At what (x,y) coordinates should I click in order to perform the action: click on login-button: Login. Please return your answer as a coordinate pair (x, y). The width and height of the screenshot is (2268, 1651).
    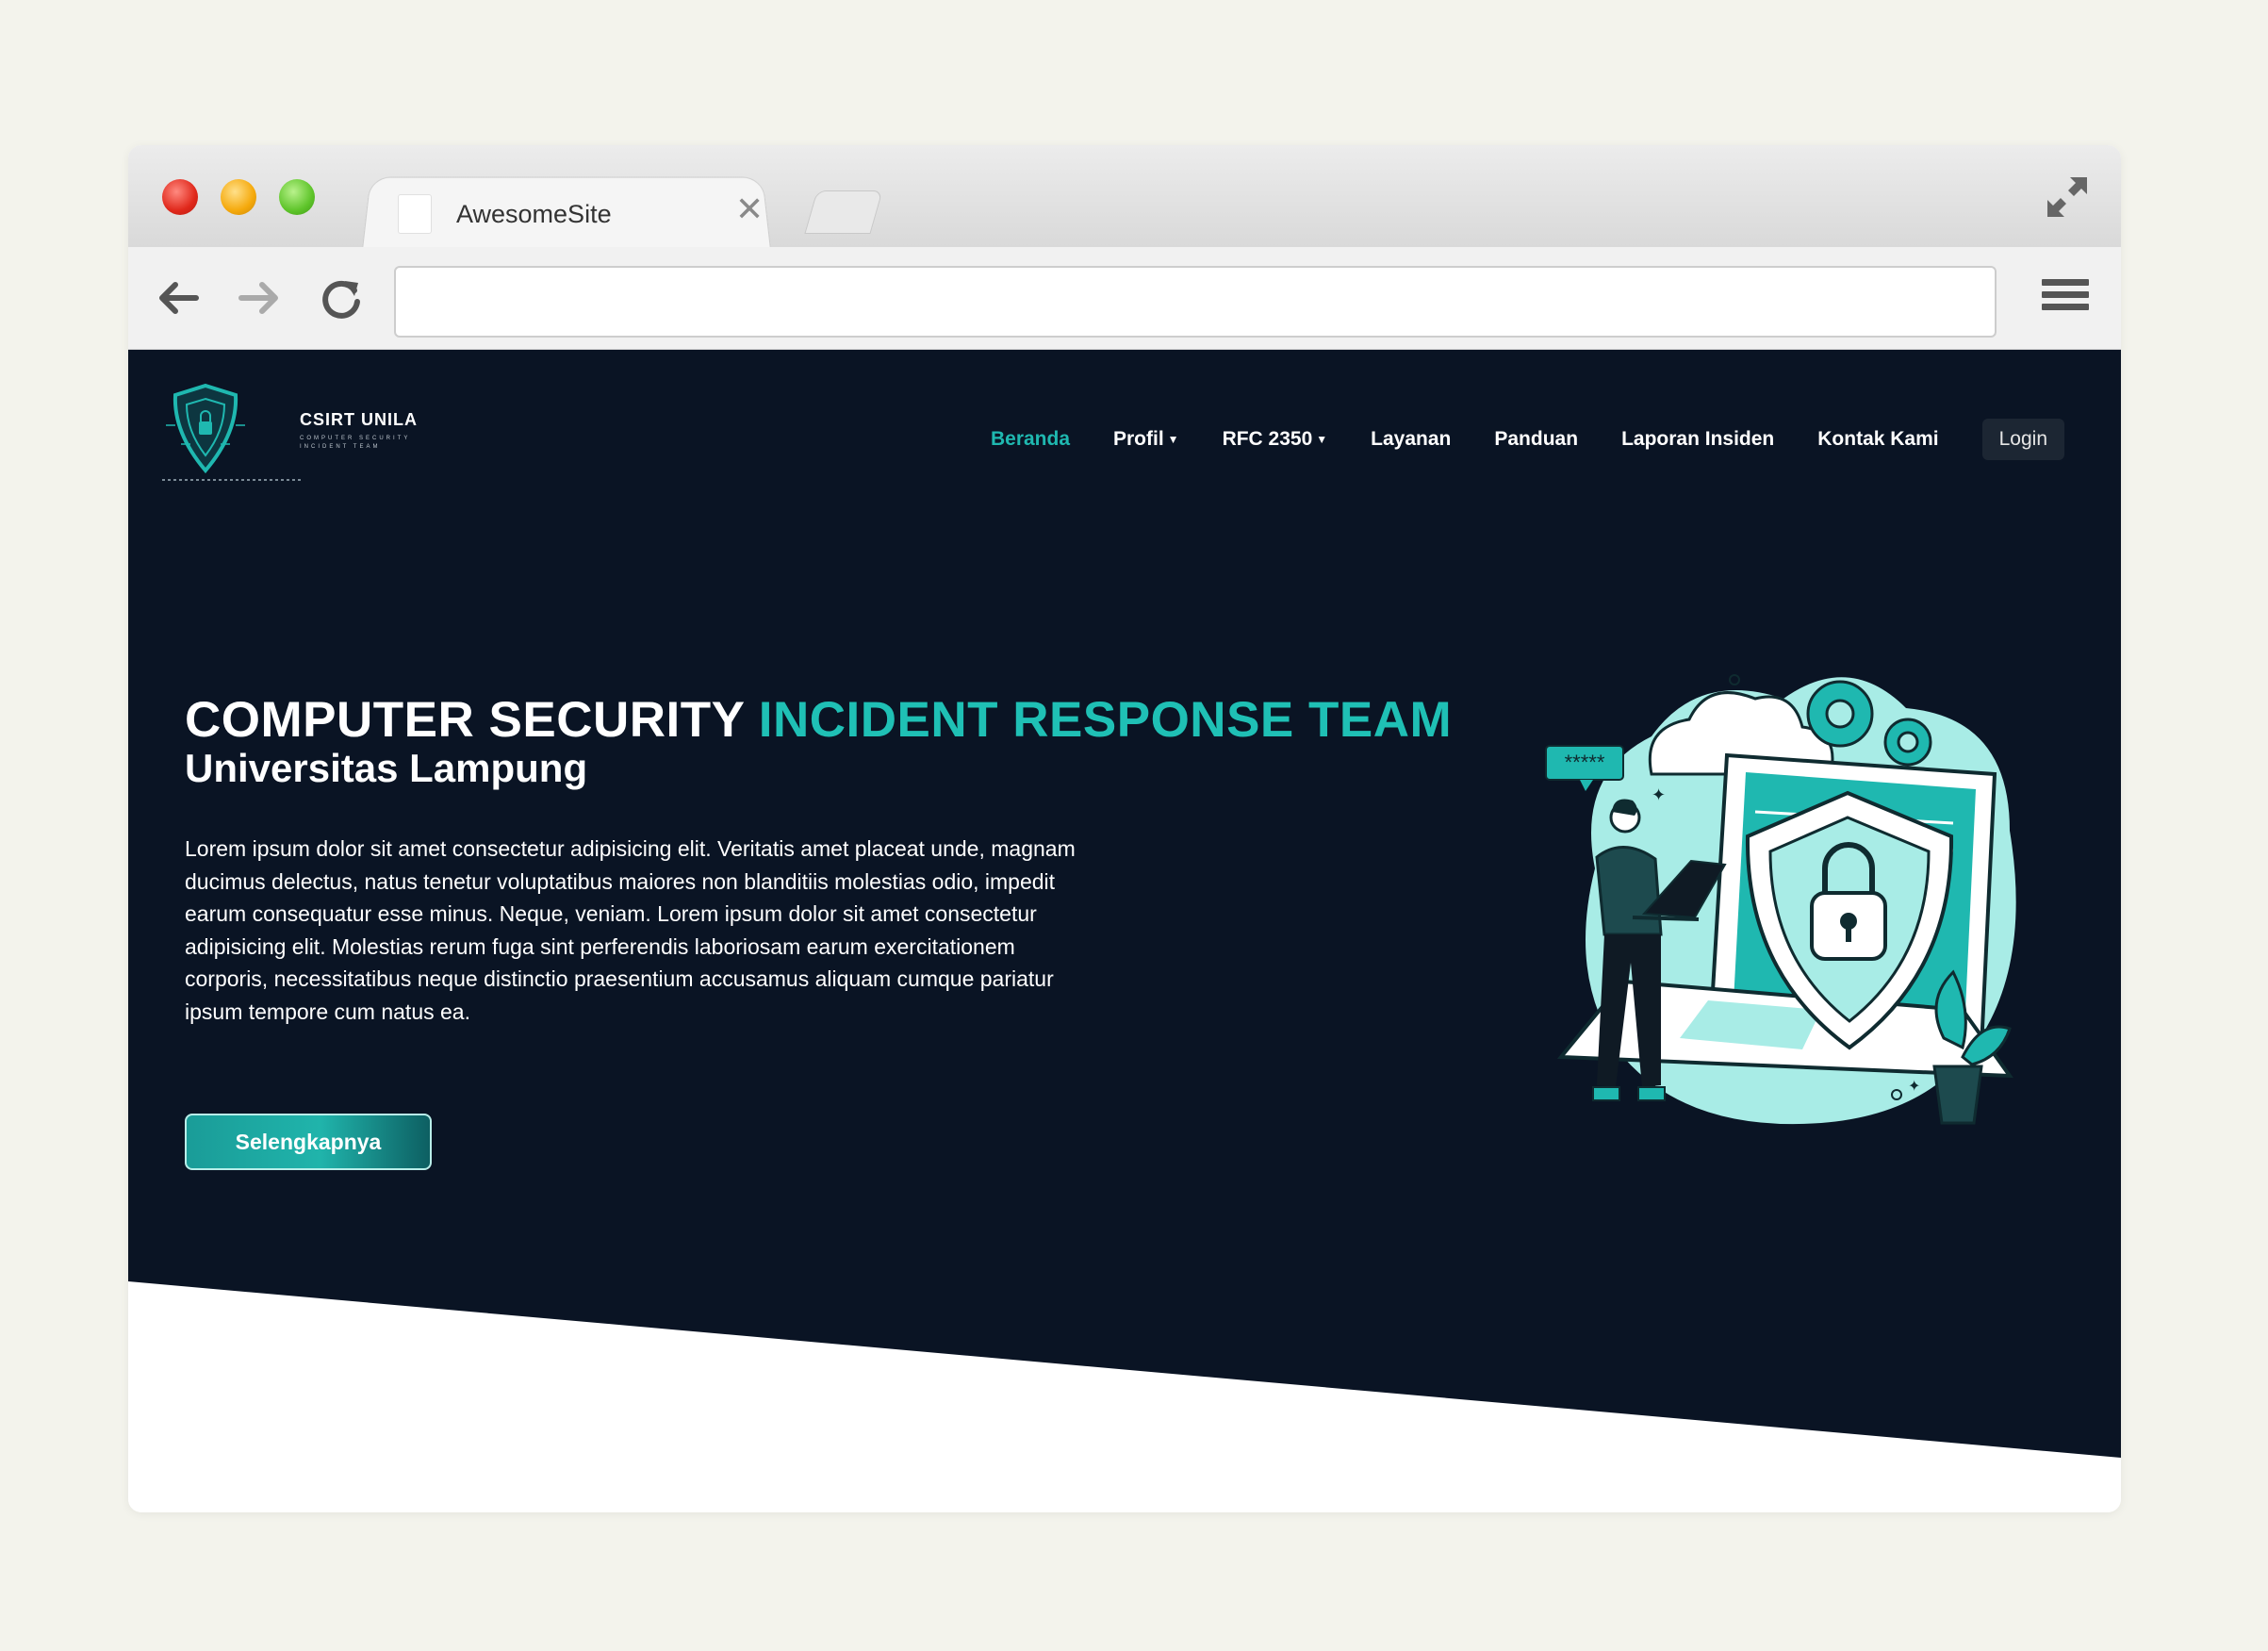
    Looking at the image, I should click on (2022, 439).